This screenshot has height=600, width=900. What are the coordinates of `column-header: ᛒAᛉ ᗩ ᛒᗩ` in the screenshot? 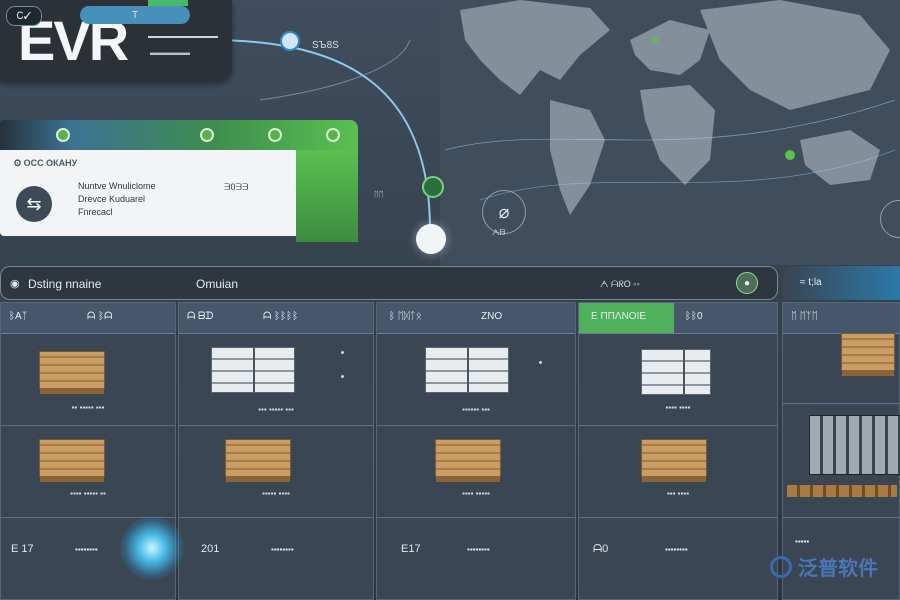 It's located at (88, 318).